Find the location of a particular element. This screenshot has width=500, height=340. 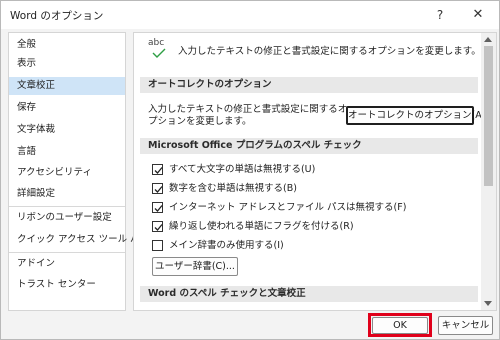

checkbox-label: 繰り返し使われる単語にフラグを付ける(R) is located at coordinates (261, 226).